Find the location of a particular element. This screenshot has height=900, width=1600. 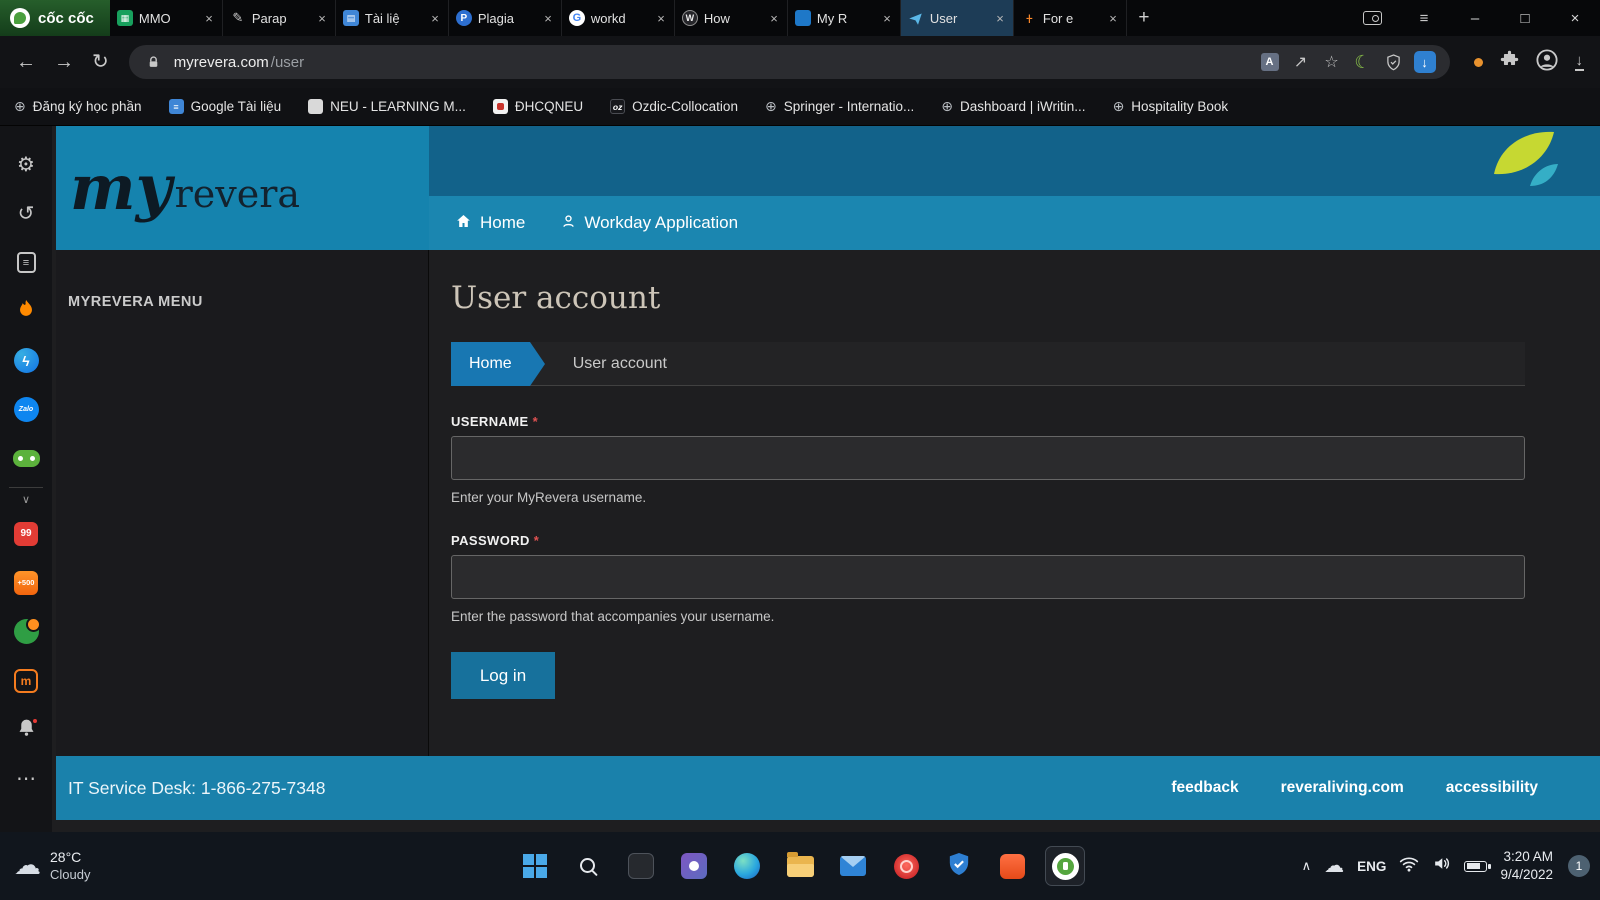

browser-tab-plagia: P Plagia × is located at coordinates (505, 18).